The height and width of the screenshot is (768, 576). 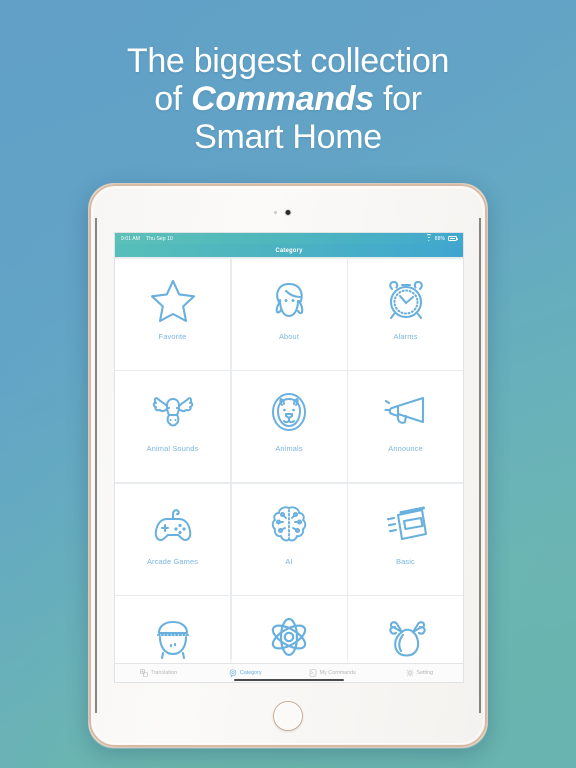 What do you see at coordinates (289, 300) in the screenshot?
I see `woman-face-icon` at bounding box center [289, 300].